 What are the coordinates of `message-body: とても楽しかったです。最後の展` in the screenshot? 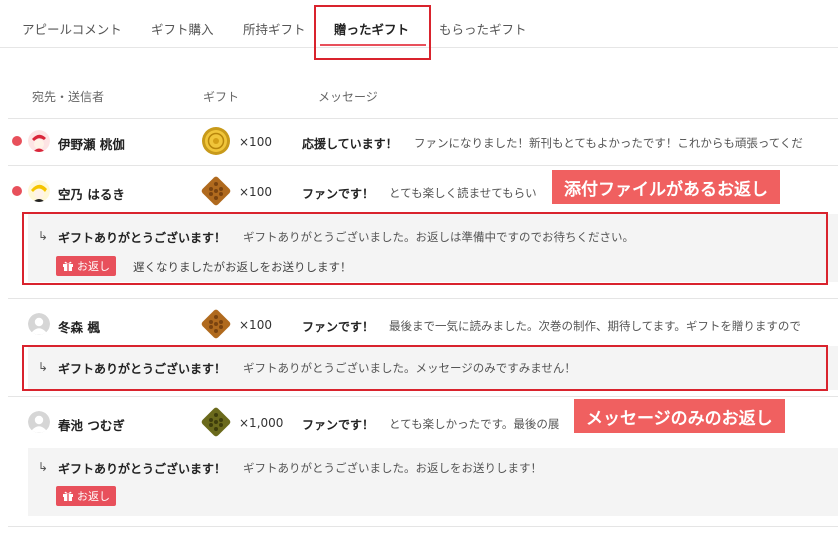 It's located at (474, 424).